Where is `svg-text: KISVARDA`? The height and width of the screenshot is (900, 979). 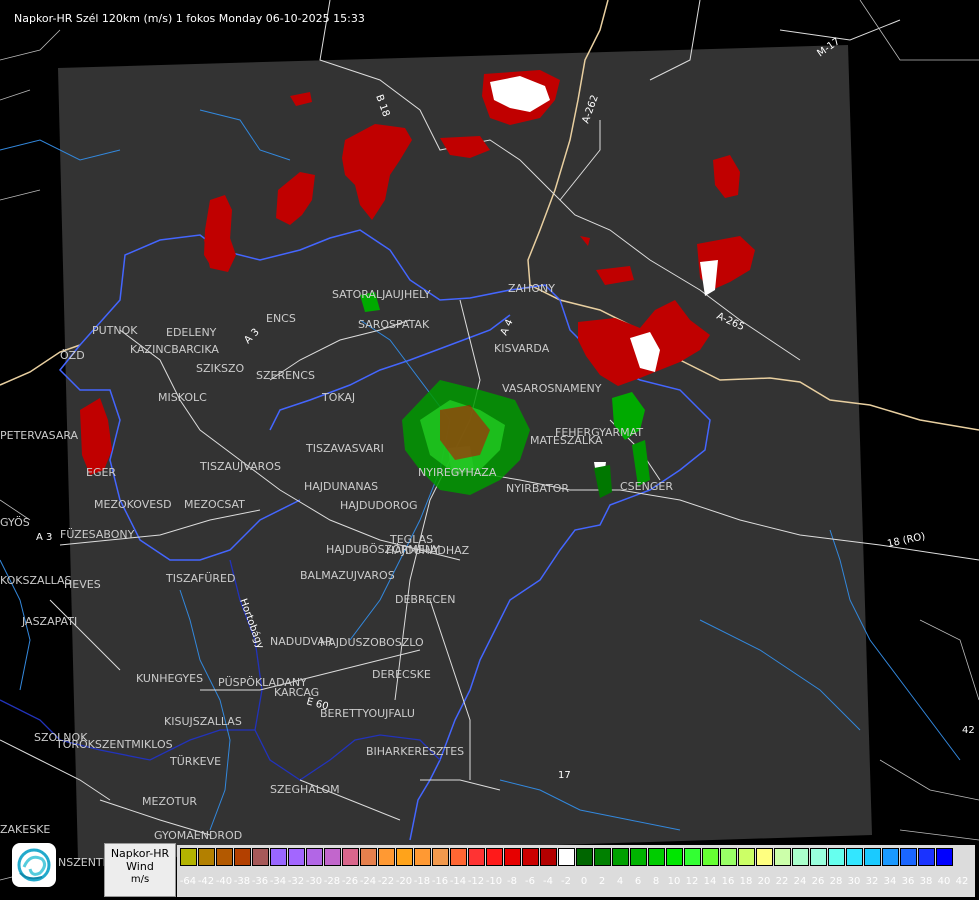 svg-text: KISVARDA is located at coordinates (522, 348).